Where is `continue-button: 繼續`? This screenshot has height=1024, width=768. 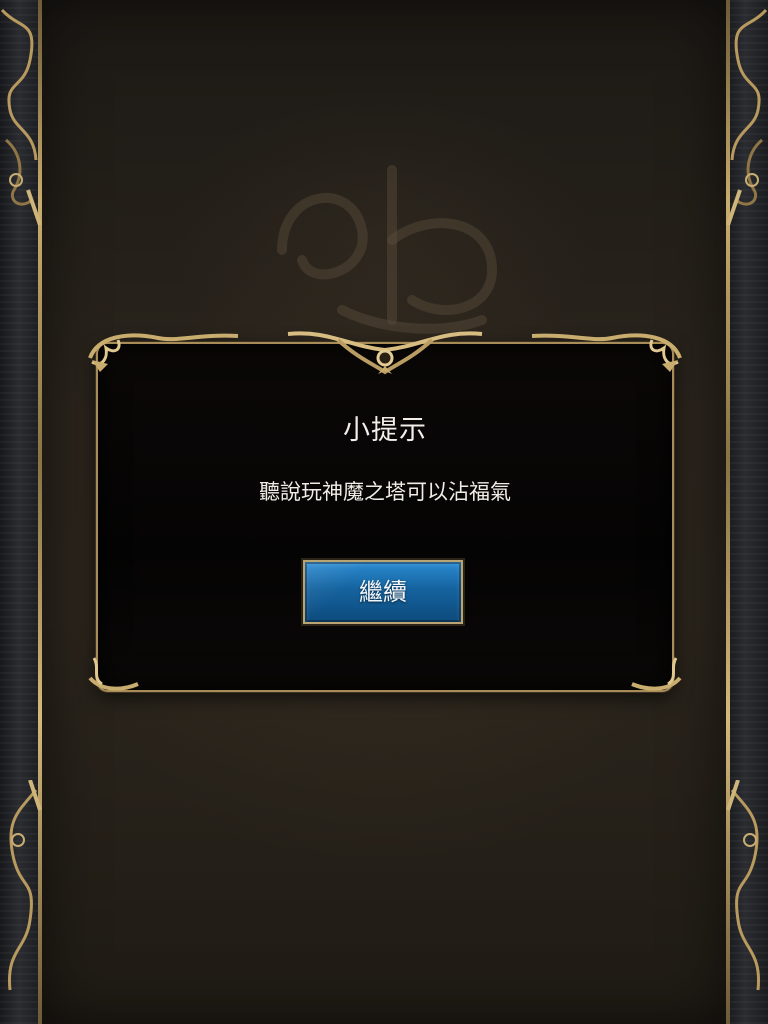
continue-button: 繼續 is located at coordinates (383, 592).